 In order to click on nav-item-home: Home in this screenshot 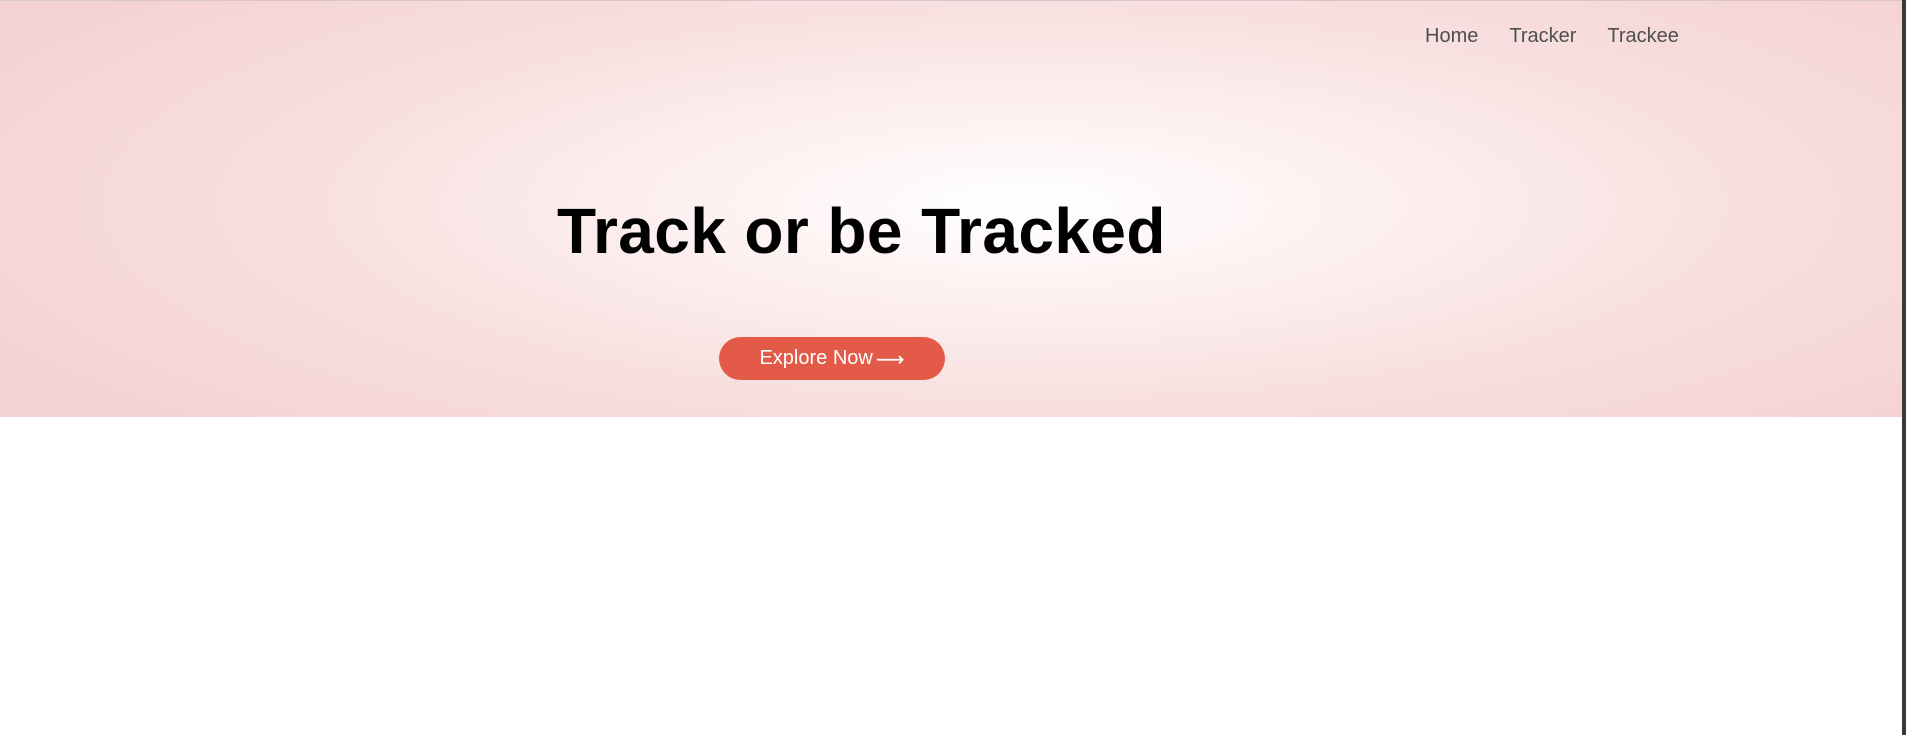, I will do `click(1451, 36)`.